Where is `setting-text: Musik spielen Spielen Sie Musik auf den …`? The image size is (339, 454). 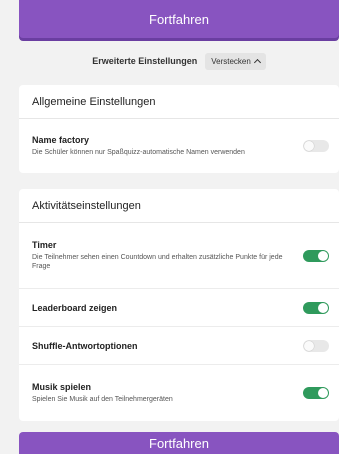
setting-text: Musik spielen Spielen Sie Musik auf den … is located at coordinates (102, 393).